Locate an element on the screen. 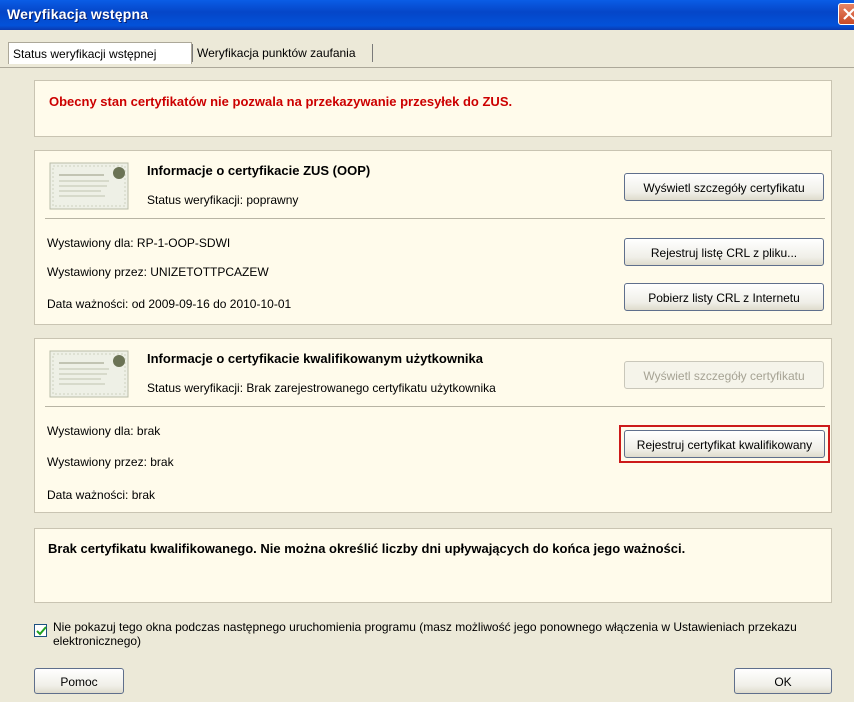  window-title: Weryfikacja wstępna is located at coordinates (78, 14).